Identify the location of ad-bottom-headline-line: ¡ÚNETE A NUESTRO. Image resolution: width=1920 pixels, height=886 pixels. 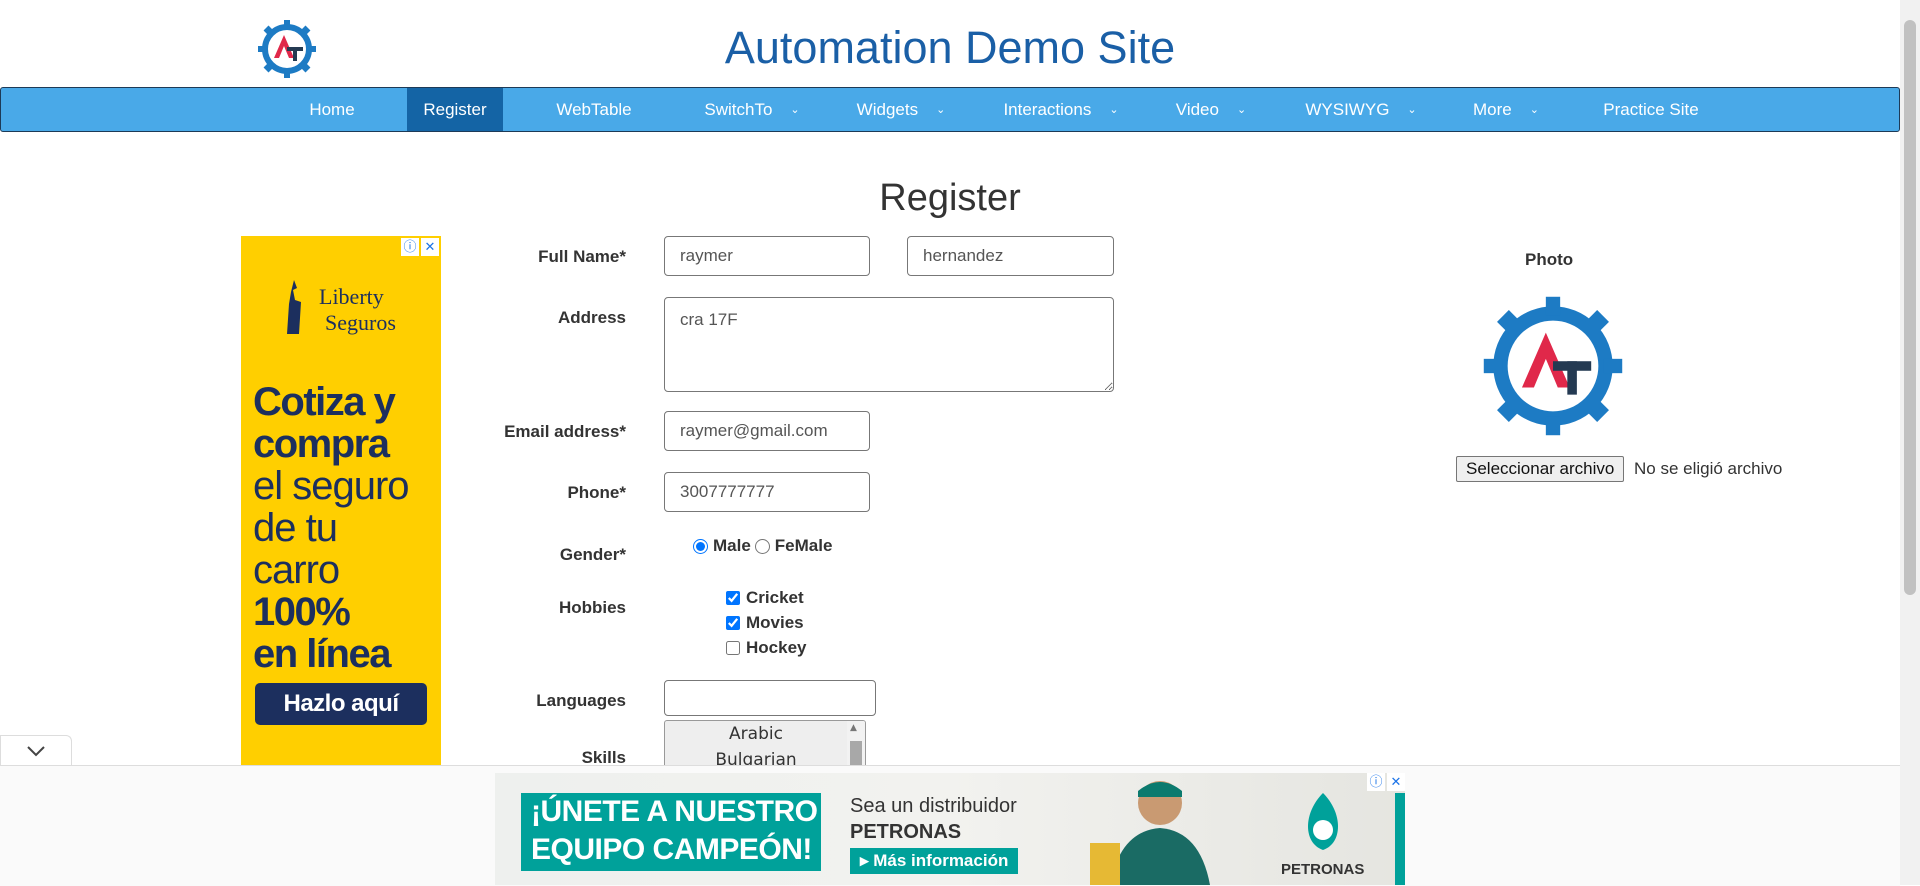
(674, 811).